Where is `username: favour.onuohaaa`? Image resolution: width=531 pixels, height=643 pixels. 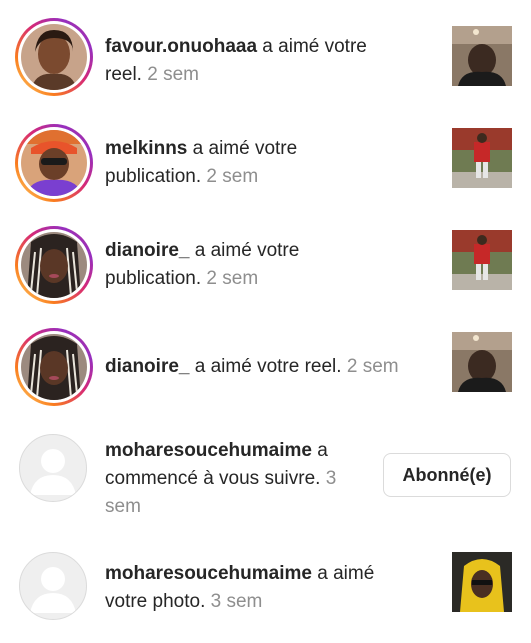 username: favour.onuohaaa is located at coordinates (181, 46).